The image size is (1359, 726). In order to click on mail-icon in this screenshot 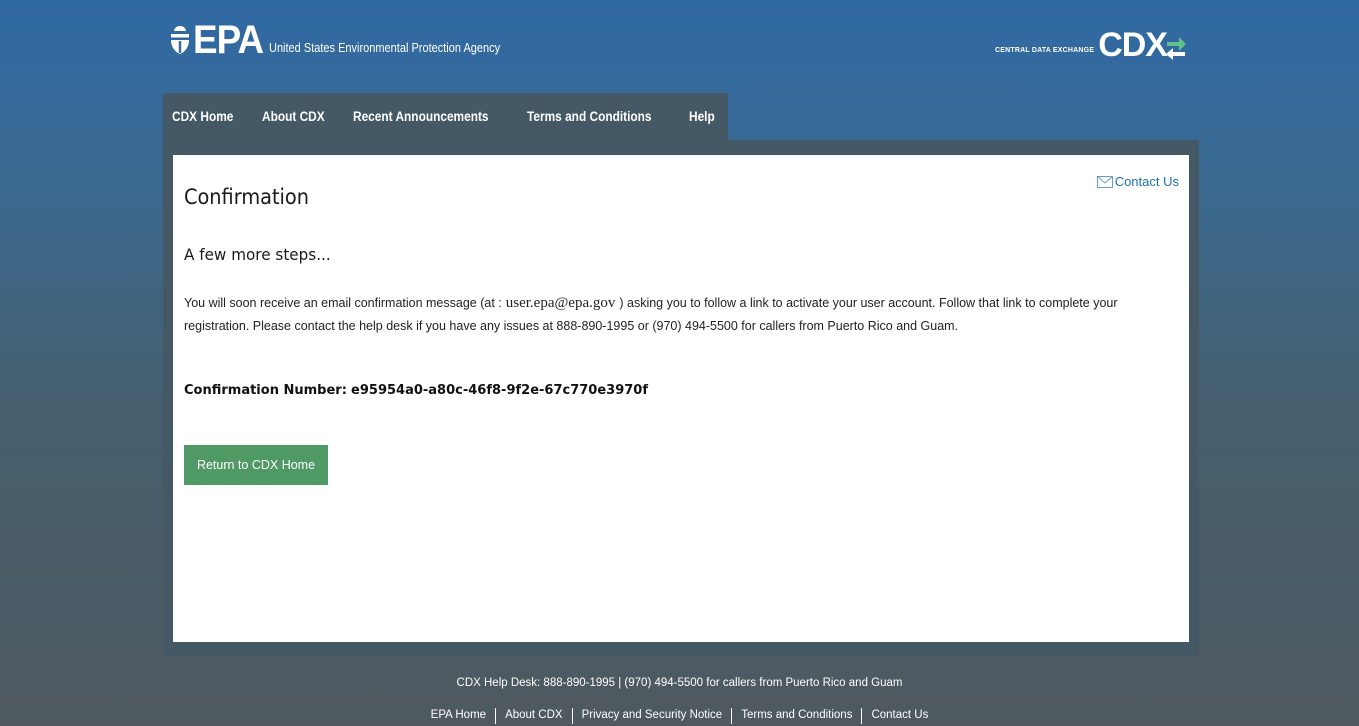, I will do `click(1104, 181)`.